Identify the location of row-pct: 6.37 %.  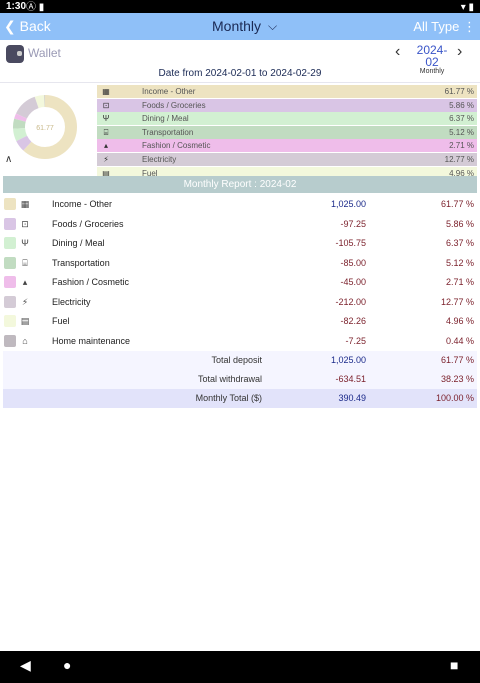
(459, 243).